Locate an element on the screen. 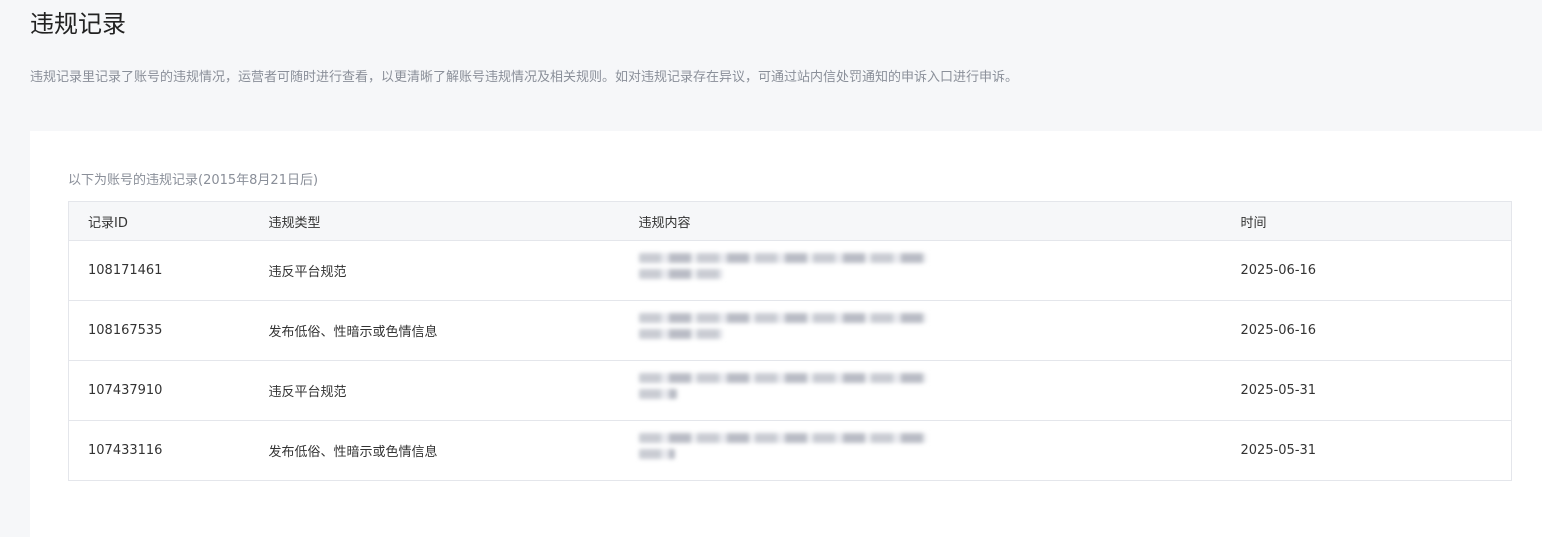 This screenshot has width=1542, height=537. table-caption: 以下为账号的违规记录(2015年8月21日后) is located at coordinates (193, 180).